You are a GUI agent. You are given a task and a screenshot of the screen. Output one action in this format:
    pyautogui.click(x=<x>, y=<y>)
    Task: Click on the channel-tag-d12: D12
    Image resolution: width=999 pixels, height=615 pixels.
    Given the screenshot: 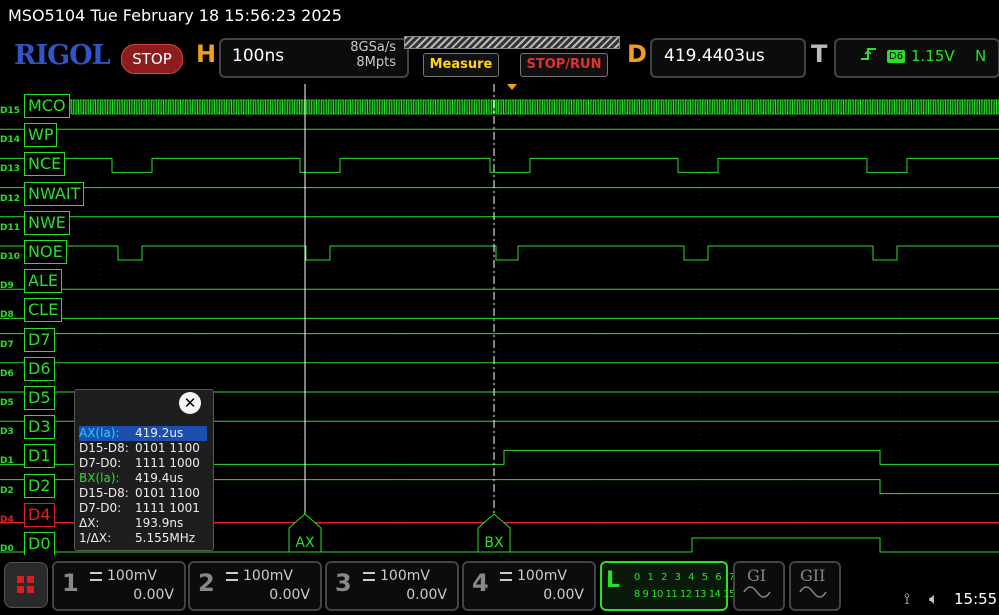 What is the action you would take?
    pyautogui.click(x=10, y=198)
    